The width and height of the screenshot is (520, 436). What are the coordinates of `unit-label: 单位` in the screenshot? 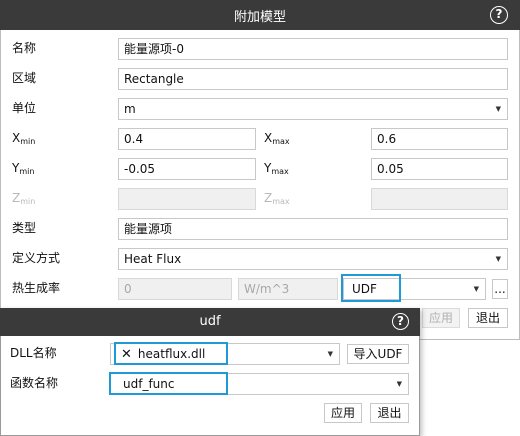 It's located at (24, 108).